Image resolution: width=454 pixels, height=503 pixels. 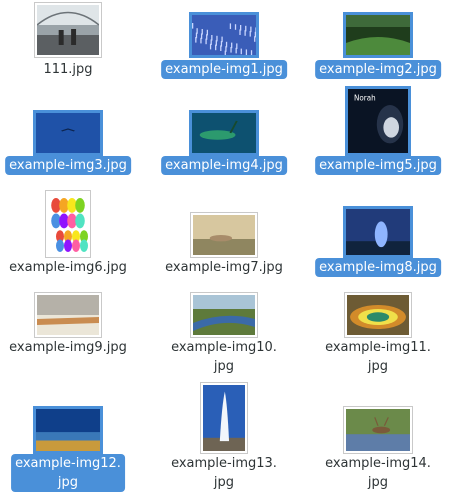 I want to click on file-name-label: example-img3.jpg, so click(x=68, y=165).